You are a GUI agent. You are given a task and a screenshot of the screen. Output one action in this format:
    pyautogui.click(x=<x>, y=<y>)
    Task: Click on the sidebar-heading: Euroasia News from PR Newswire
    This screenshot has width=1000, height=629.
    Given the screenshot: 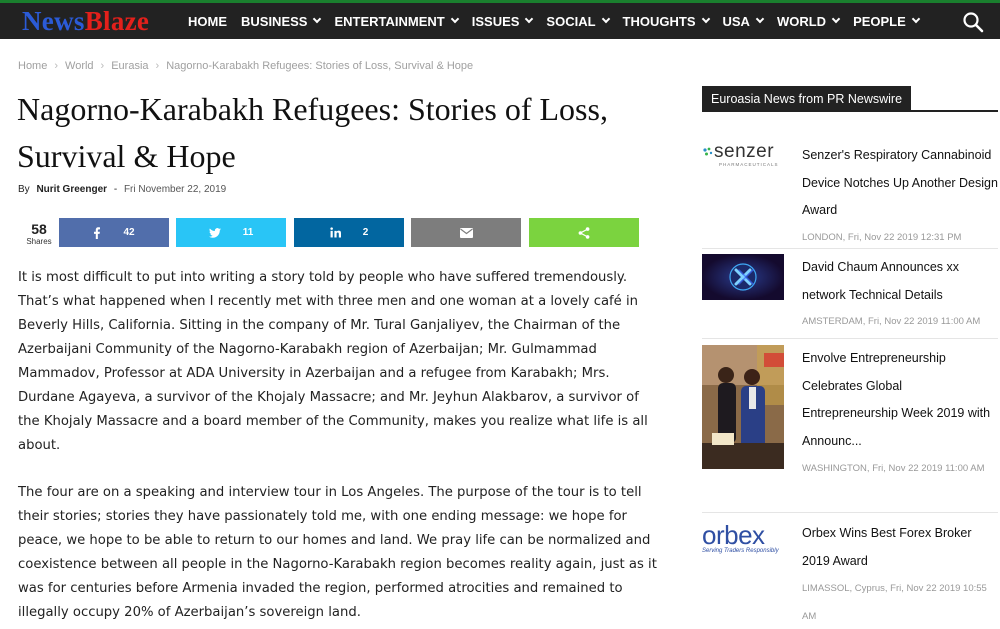 What is the action you would take?
    pyautogui.click(x=850, y=99)
    